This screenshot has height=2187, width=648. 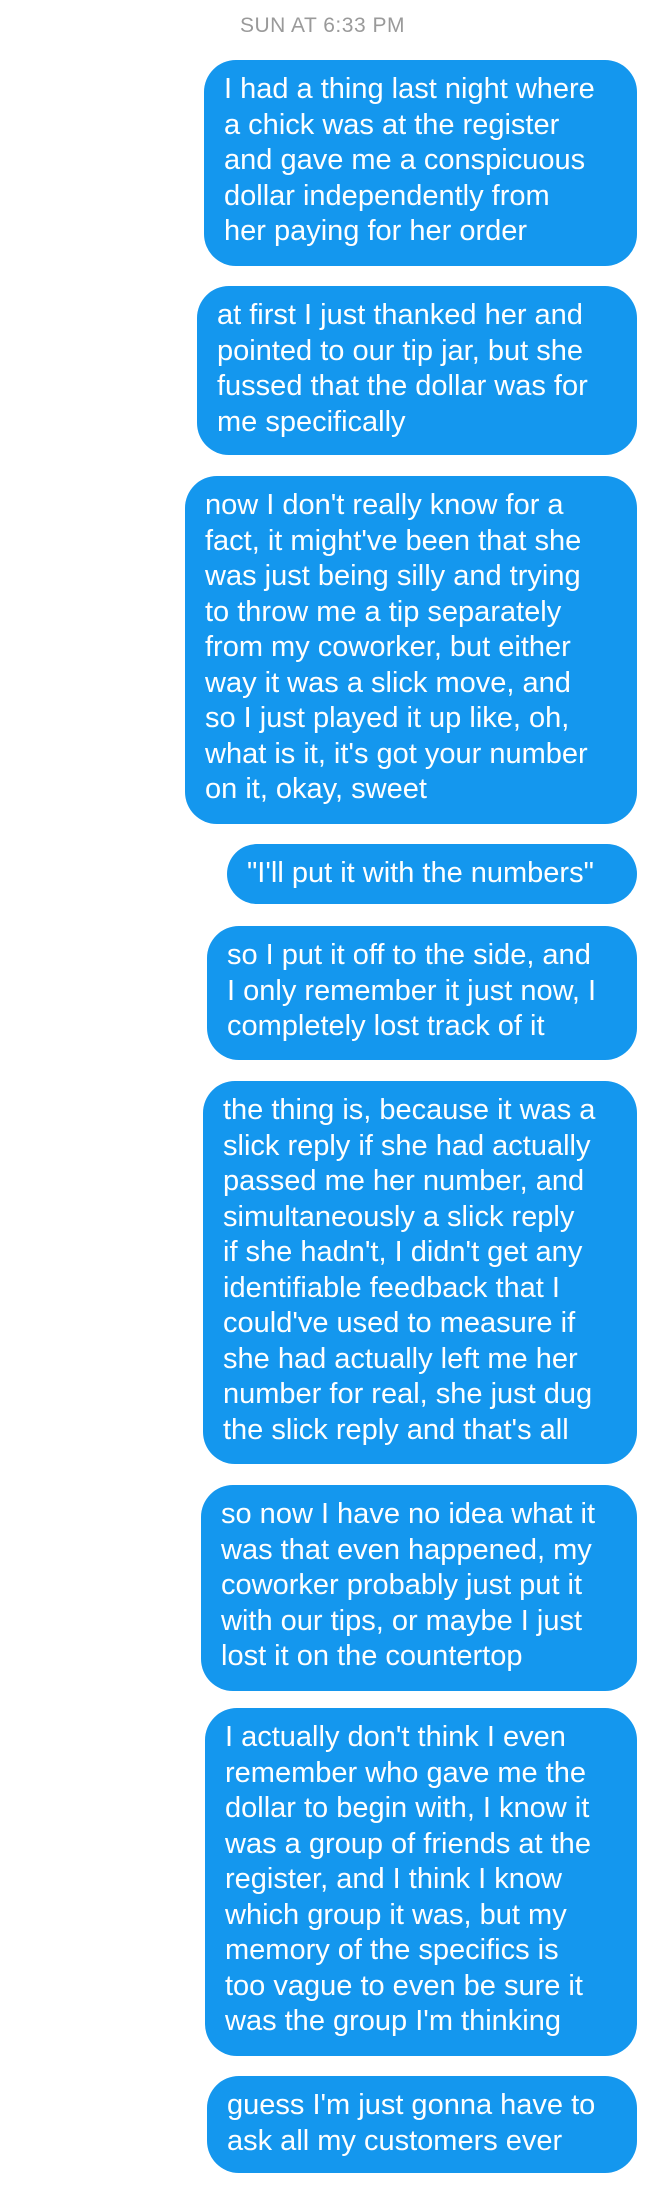 What do you see at coordinates (432, 874) in the screenshot?
I see `message-bubble: "I'll put it with the numbers"` at bounding box center [432, 874].